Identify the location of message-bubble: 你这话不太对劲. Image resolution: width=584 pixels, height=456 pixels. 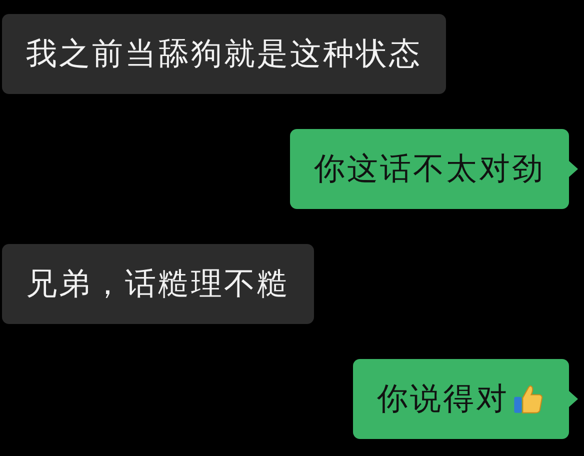
(429, 169).